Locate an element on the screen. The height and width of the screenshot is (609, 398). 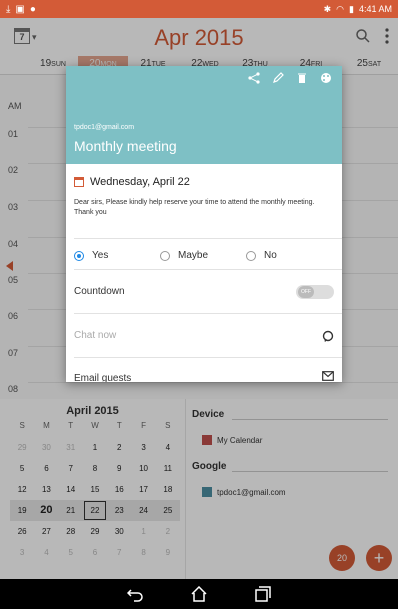
radio-selected-icon is located at coordinates (79, 255).